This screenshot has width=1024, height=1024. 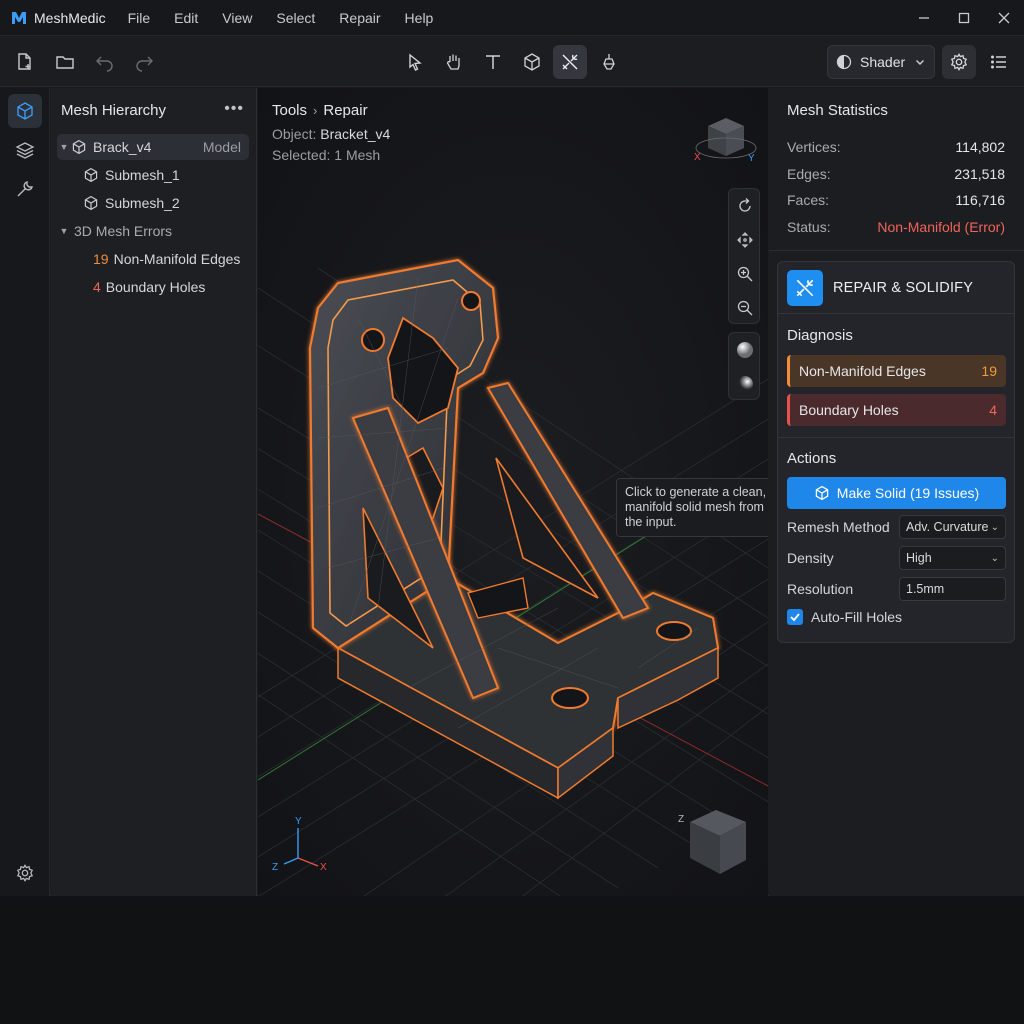 What do you see at coordinates (301, 155) in the screenshot?
I see `selected-label: Selected:` at bounding box center [301, 155].